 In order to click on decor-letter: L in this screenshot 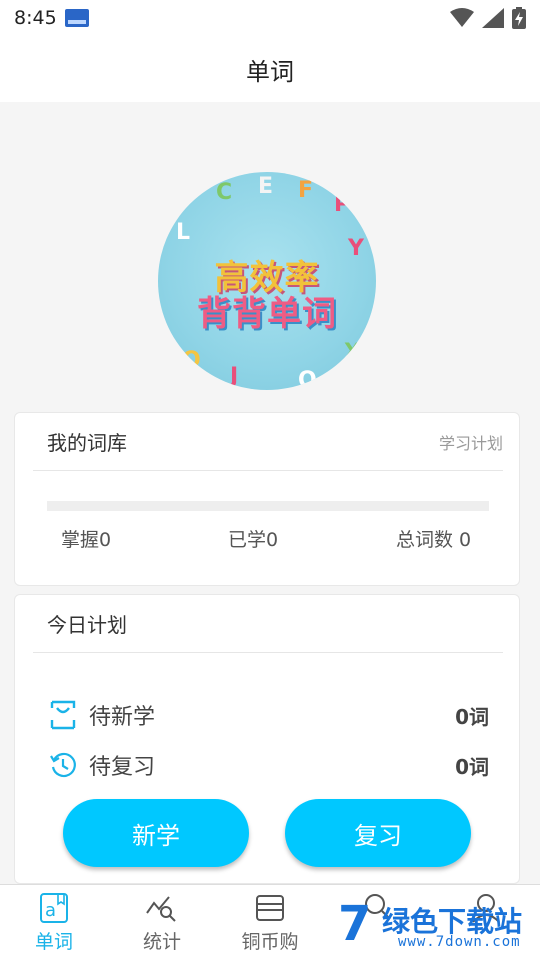, I will do `click(183, 232)`.